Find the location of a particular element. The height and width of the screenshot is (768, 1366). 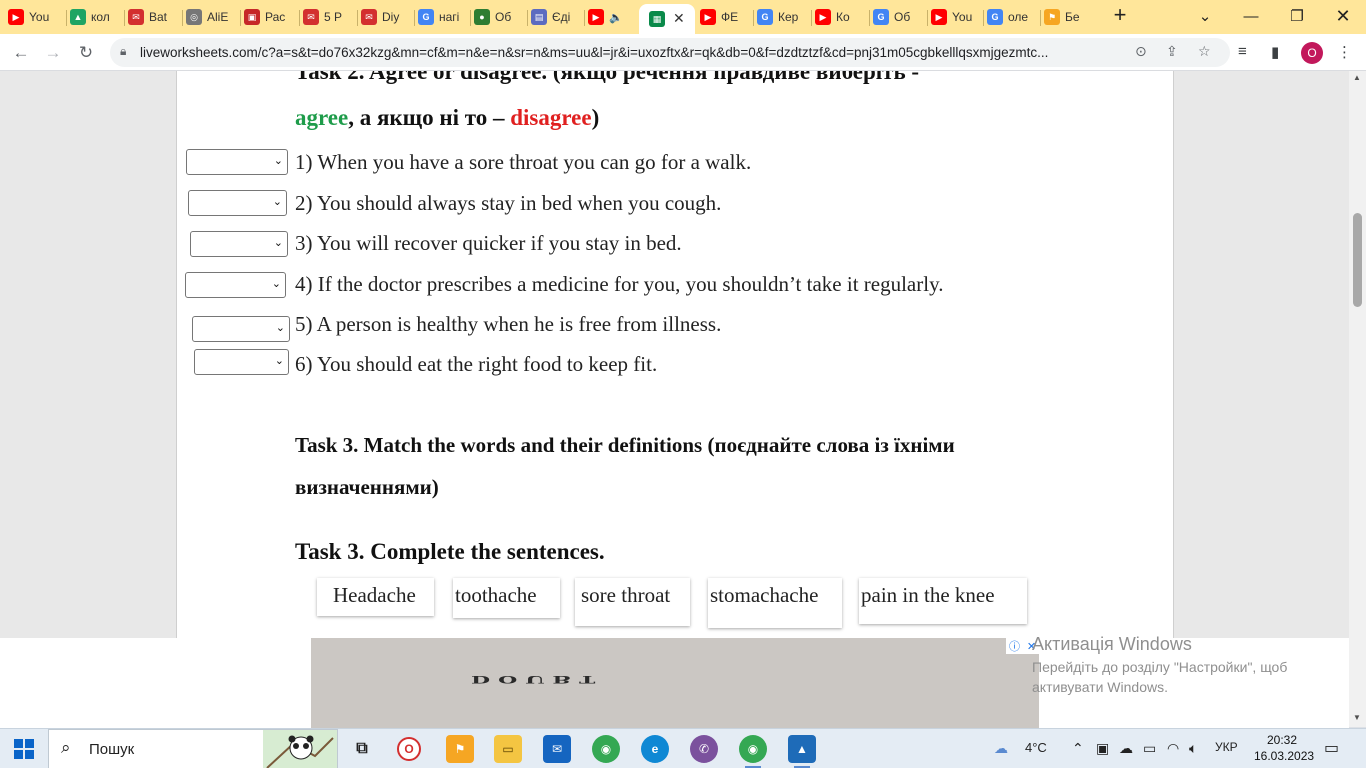

search-icon: ⌕ is located at coordinates (66, 747).